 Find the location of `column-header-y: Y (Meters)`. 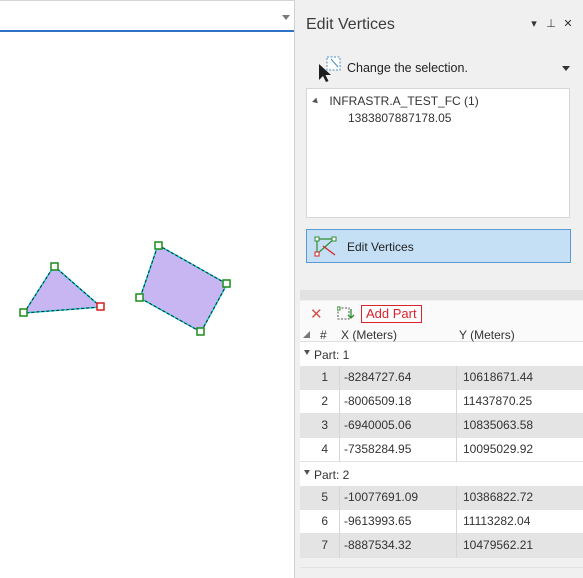

column-header-y: Y (Meters) is located at coordinates (487, 335).